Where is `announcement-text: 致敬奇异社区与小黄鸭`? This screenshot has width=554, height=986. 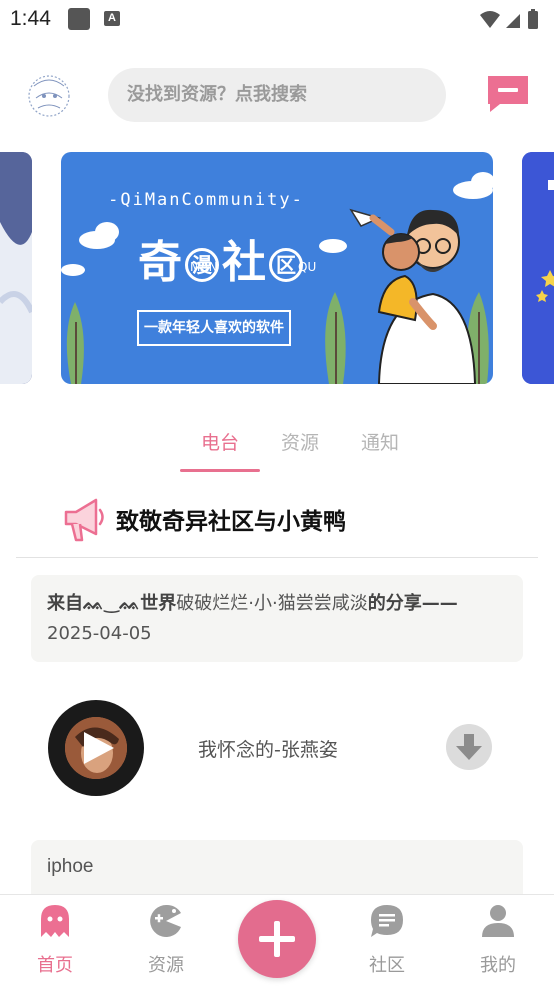
announcement-text: 致敬奇异社区与小黄鸭 is located at coordinates (231, 522).